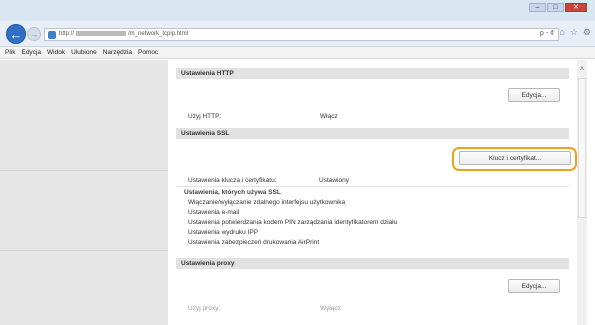 The image size is (595, 325). Describe the element at coordinates (547, 33) in the screenshot. I see `address-tools: ρ - ¢` at that location.